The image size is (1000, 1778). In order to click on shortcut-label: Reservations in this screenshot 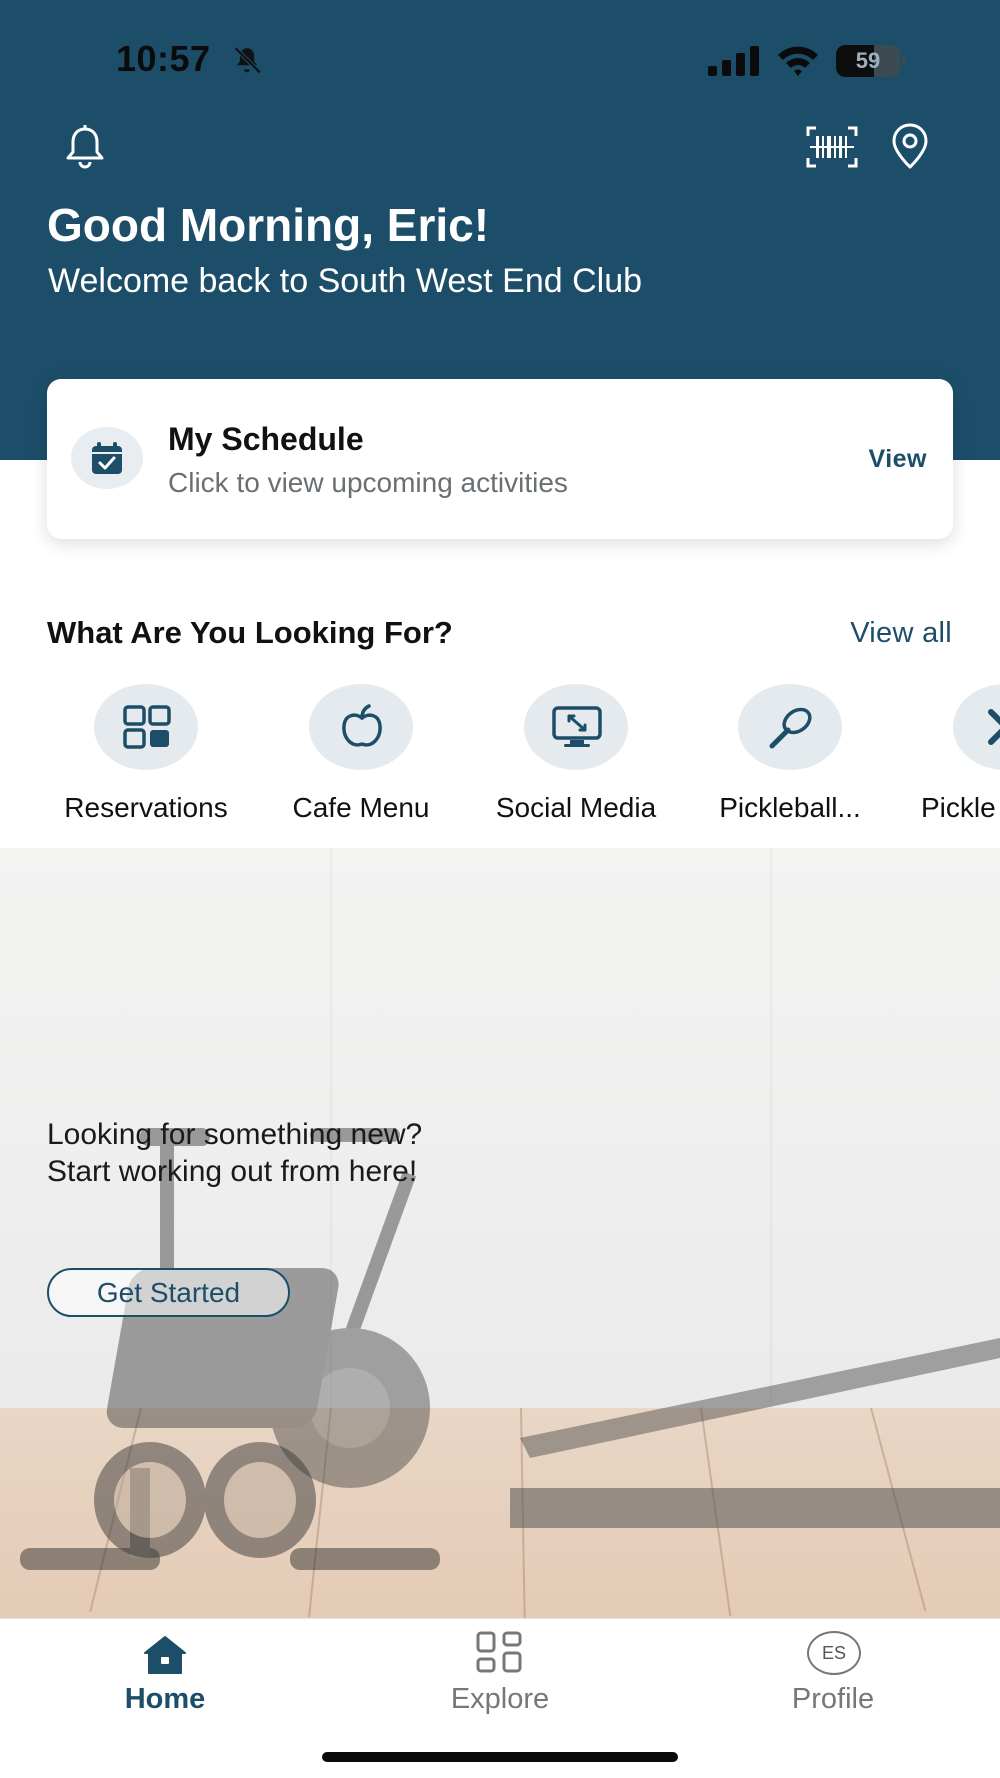, I will do `click(146, 807)`.